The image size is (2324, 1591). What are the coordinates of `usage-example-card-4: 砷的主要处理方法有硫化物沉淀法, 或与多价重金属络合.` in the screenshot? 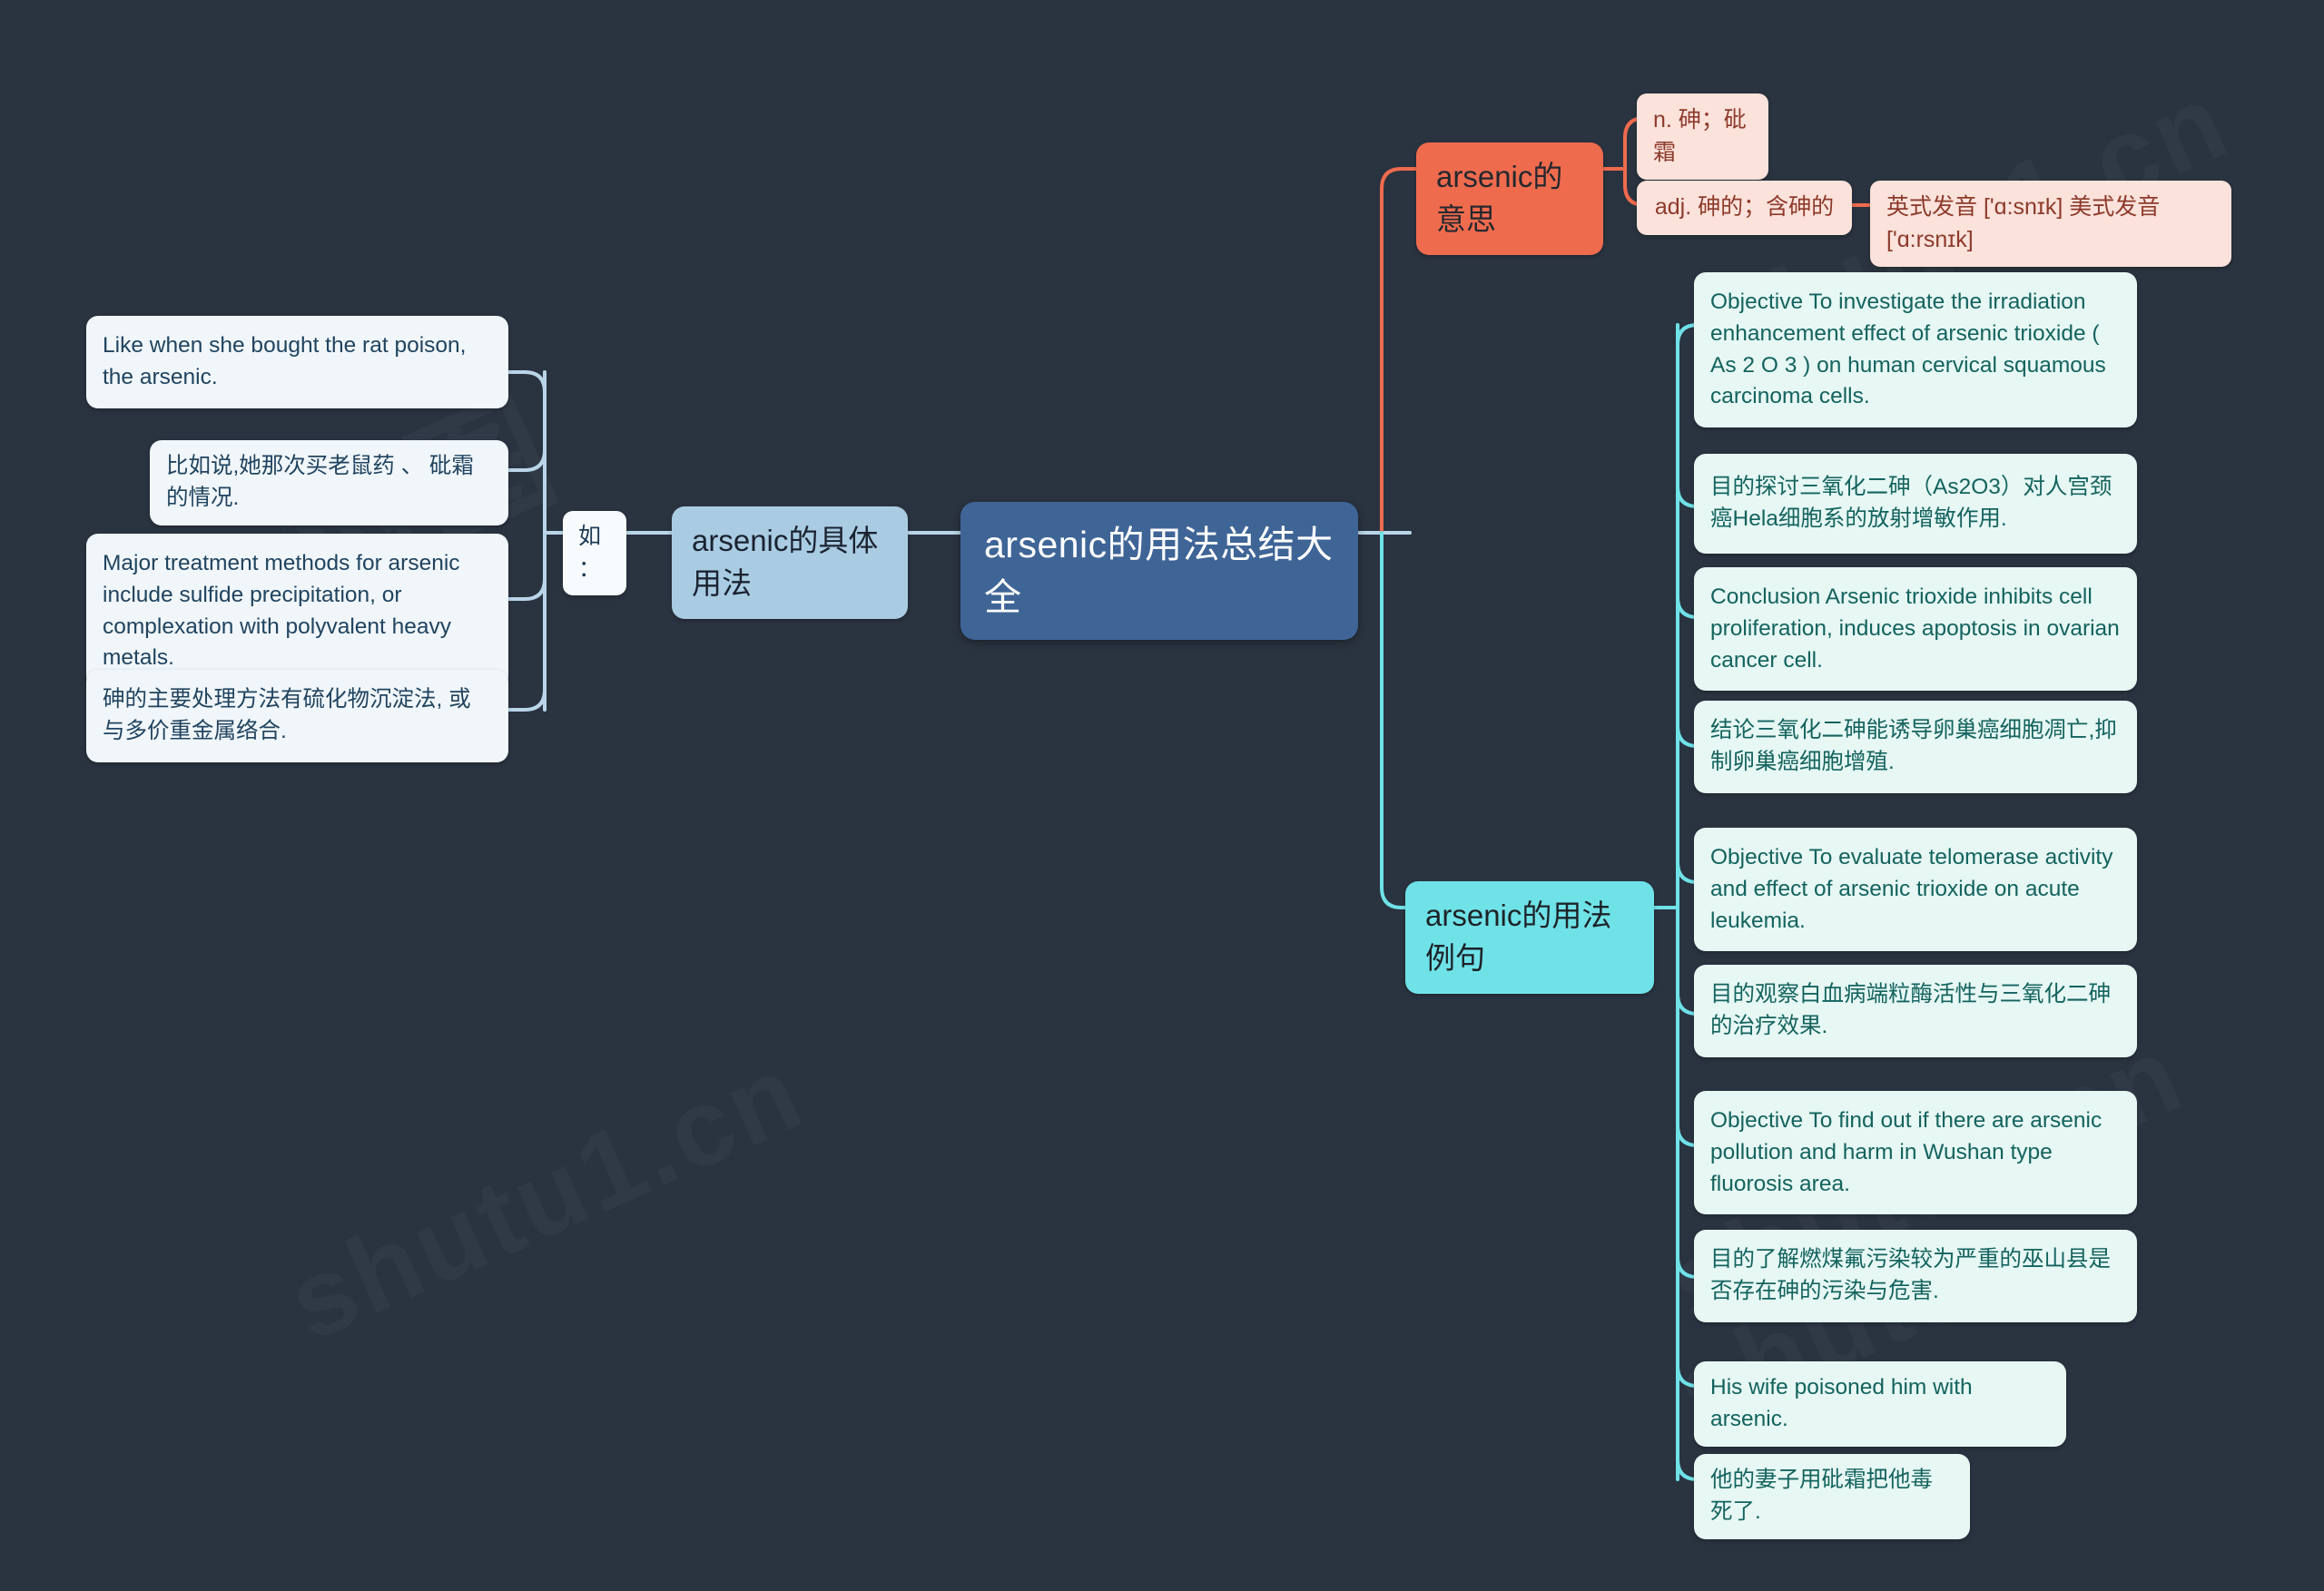 It's located at (297, 716).